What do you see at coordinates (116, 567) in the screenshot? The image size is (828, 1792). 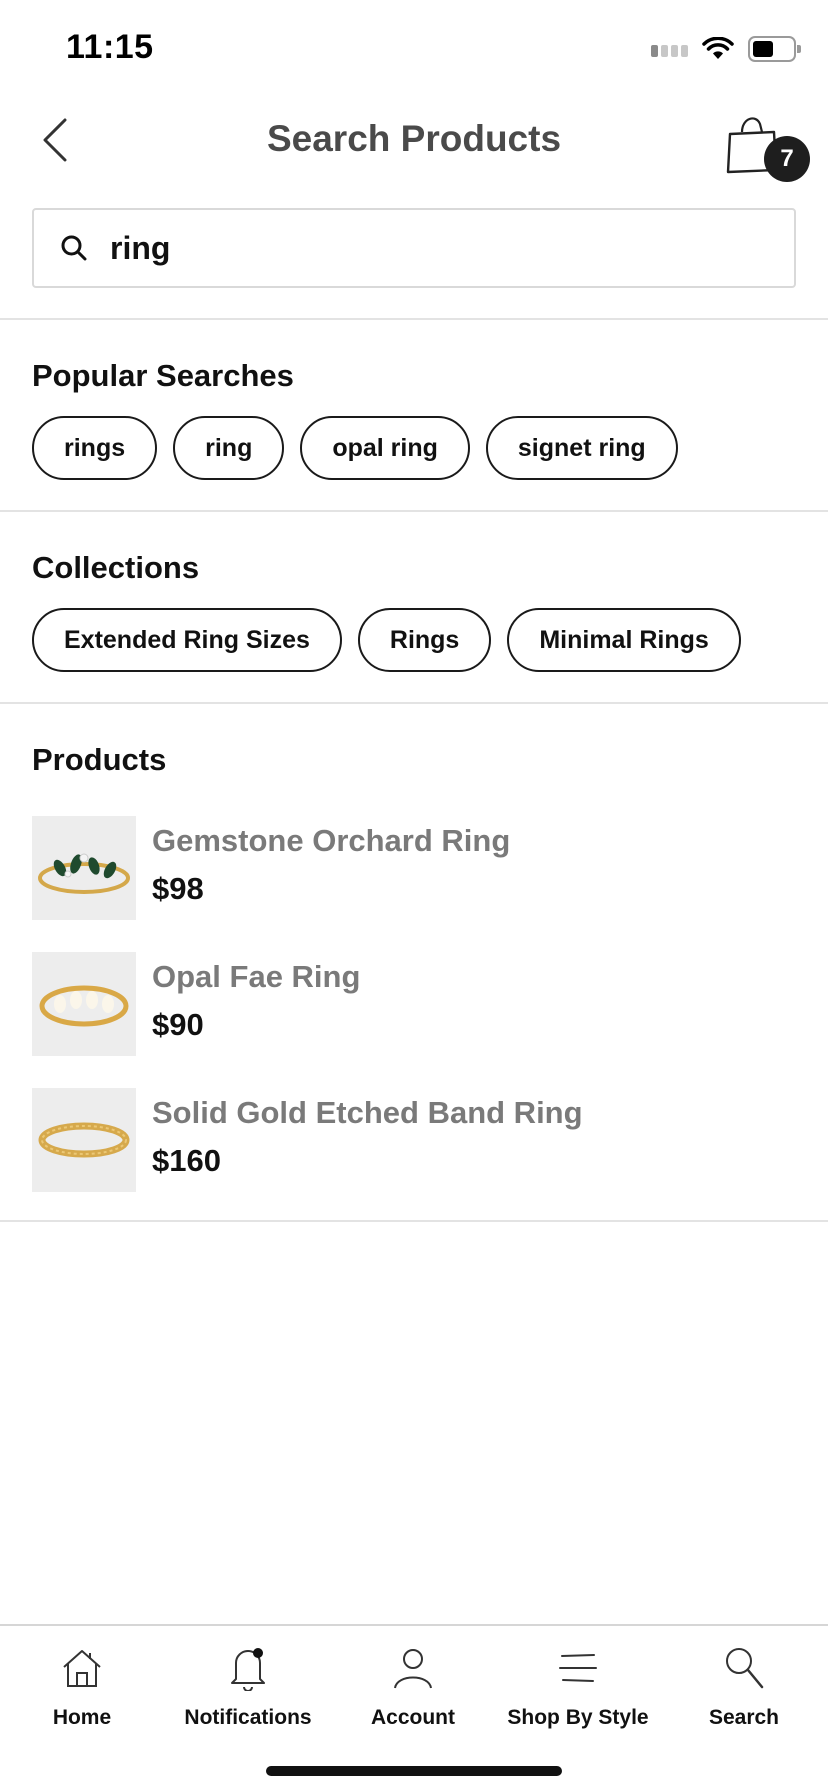 I see `collections-title: Collections` at bounding box center [116, 567].